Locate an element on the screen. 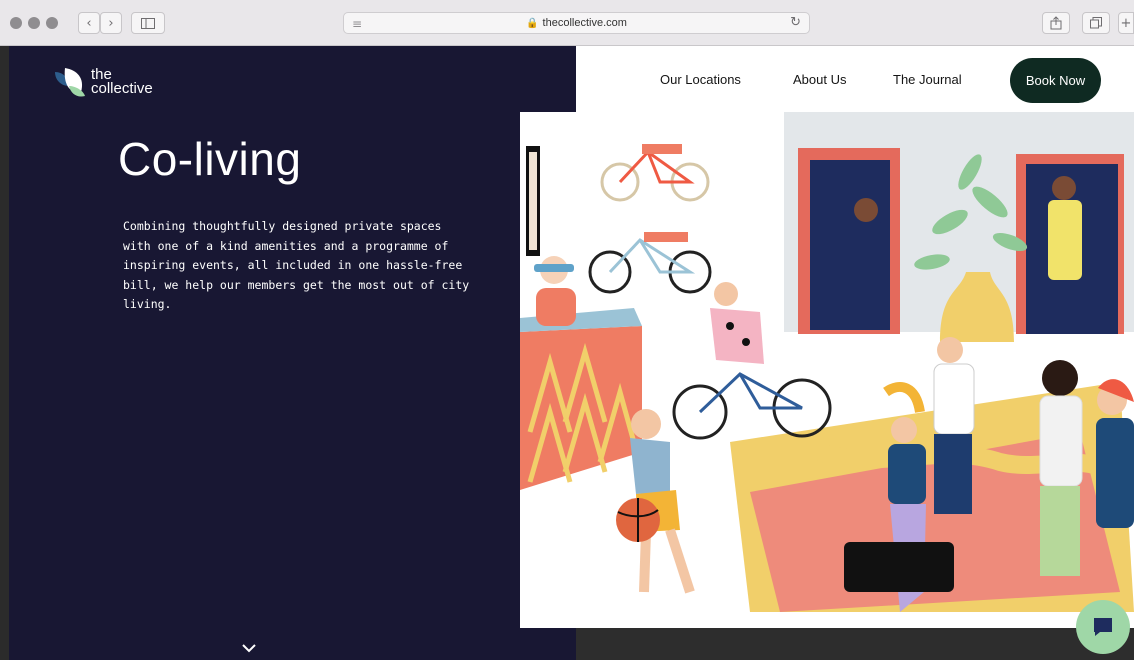  url-text: thecollective.com is located at coordinates (584, 23).